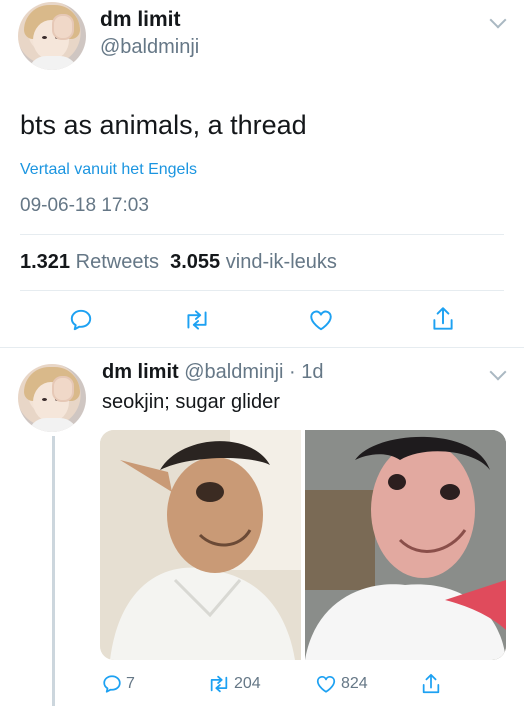 The width and height of the screenshot is (524, 721). I want to click on reply-text: seokjin; sugar glider, so click(191, 402).